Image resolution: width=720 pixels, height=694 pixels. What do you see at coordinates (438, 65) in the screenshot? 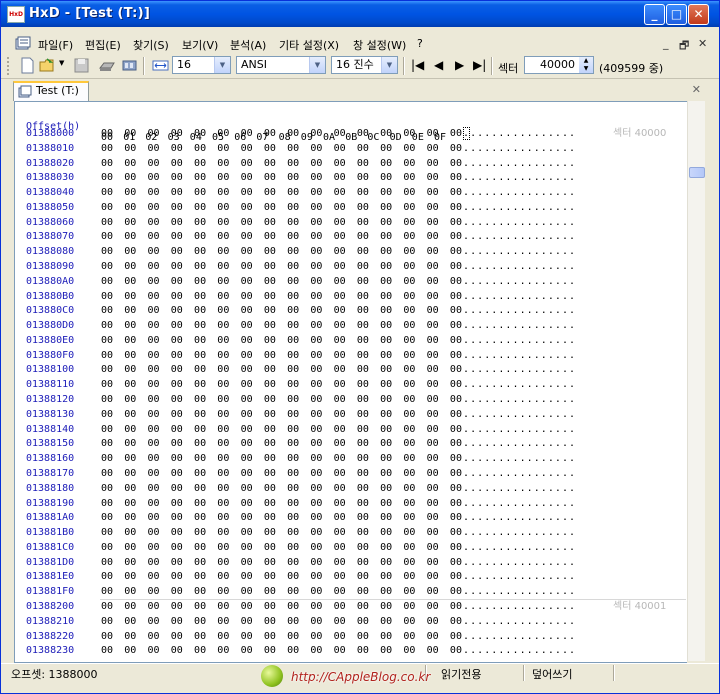
I see `previous-sector-icon: ◀` at bounding box center [438, 65].